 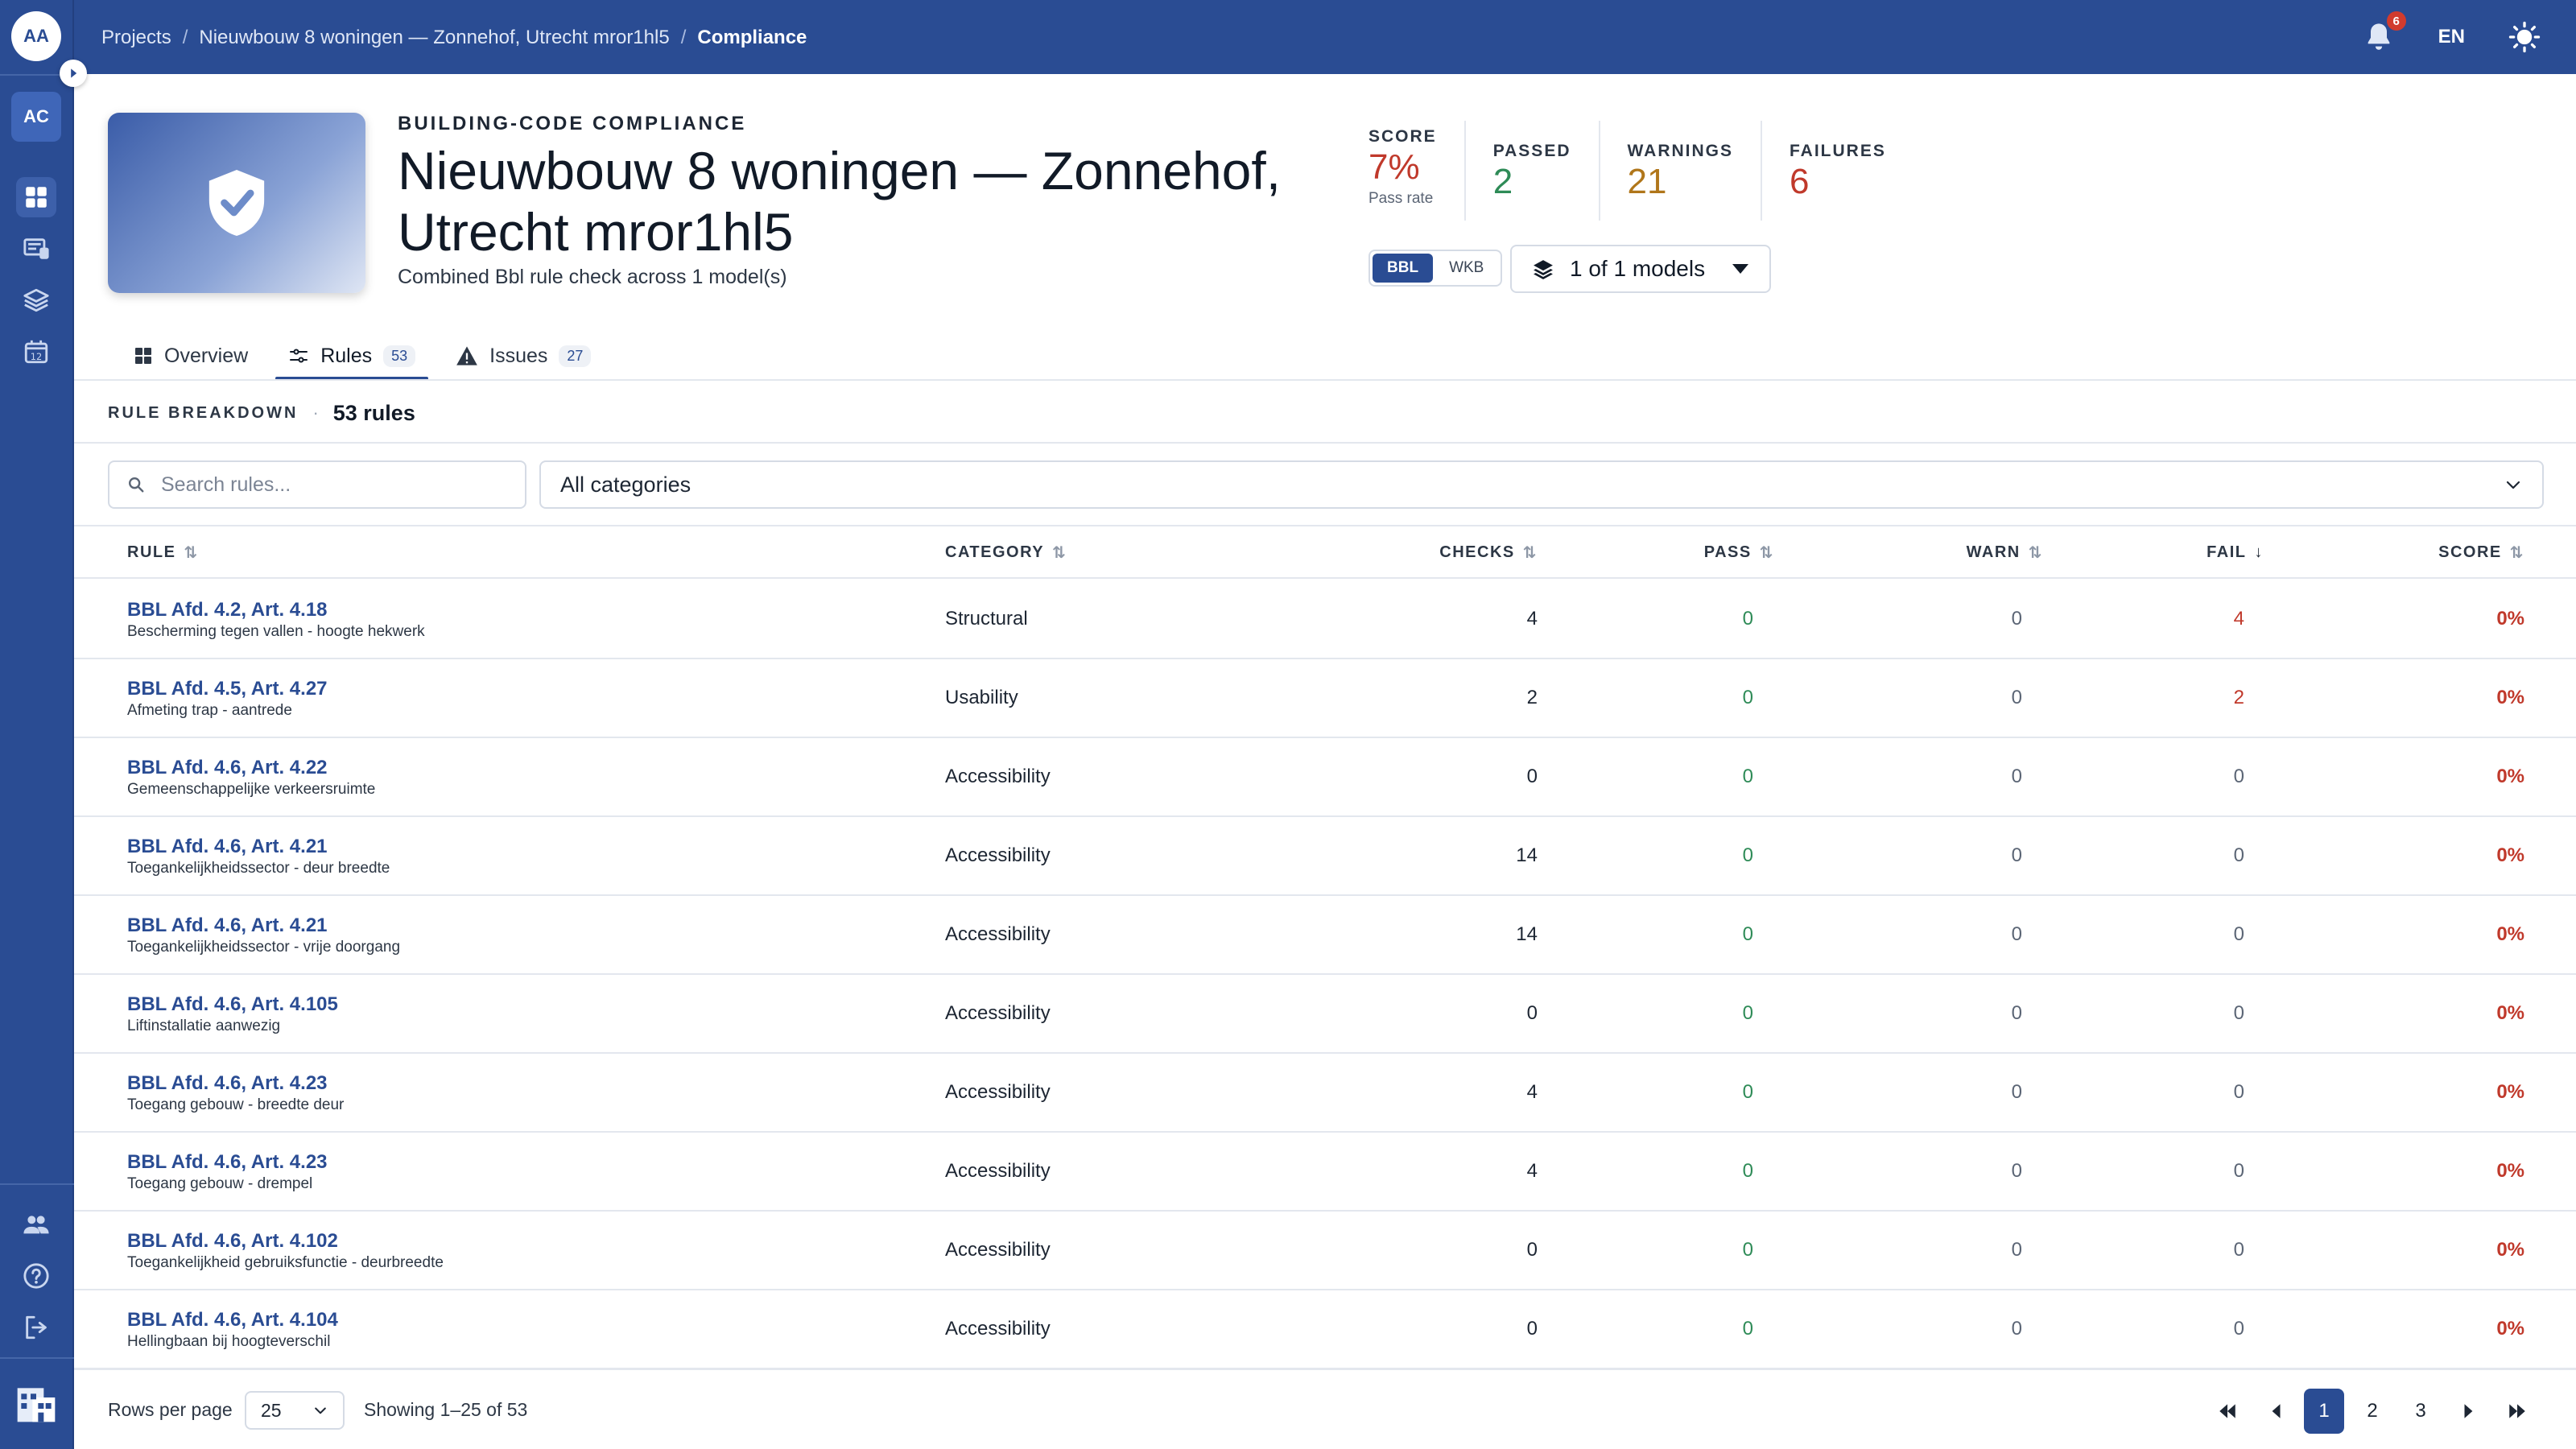 I want to click on logout-icon, so click(x=36, y=1327).